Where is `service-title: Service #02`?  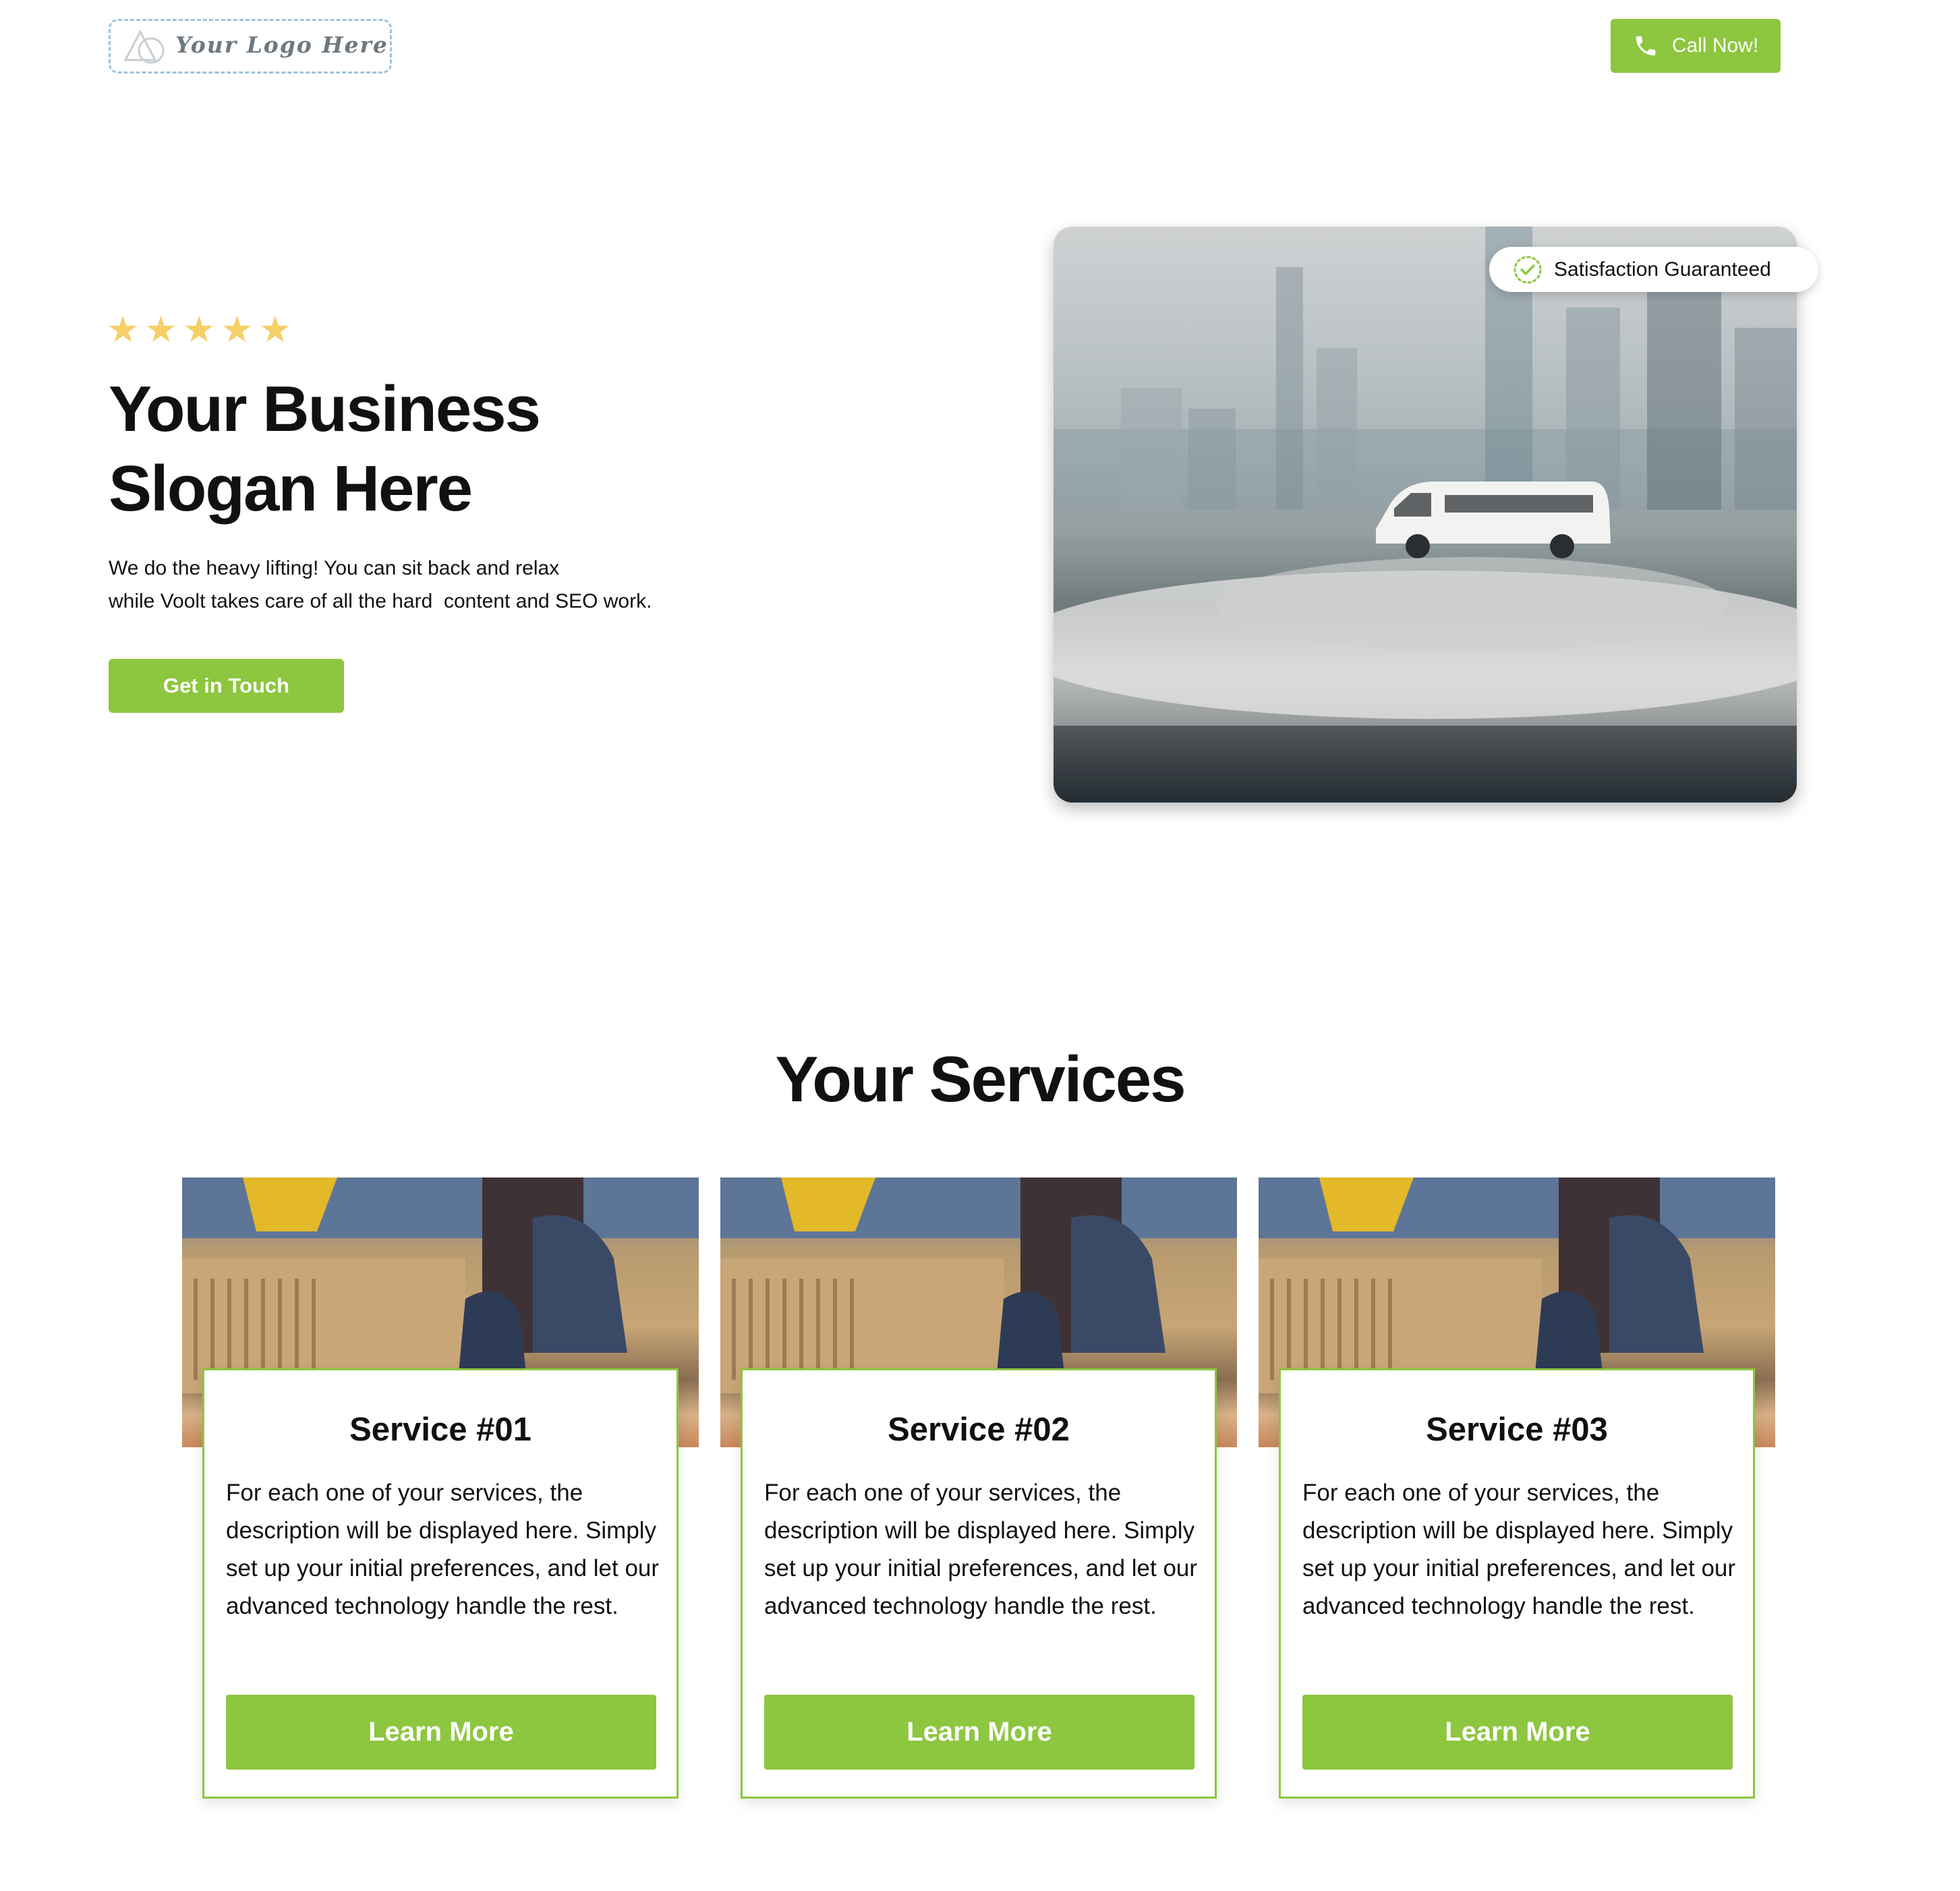
service-title: Service #02 is located at coordinates (979, 1430).